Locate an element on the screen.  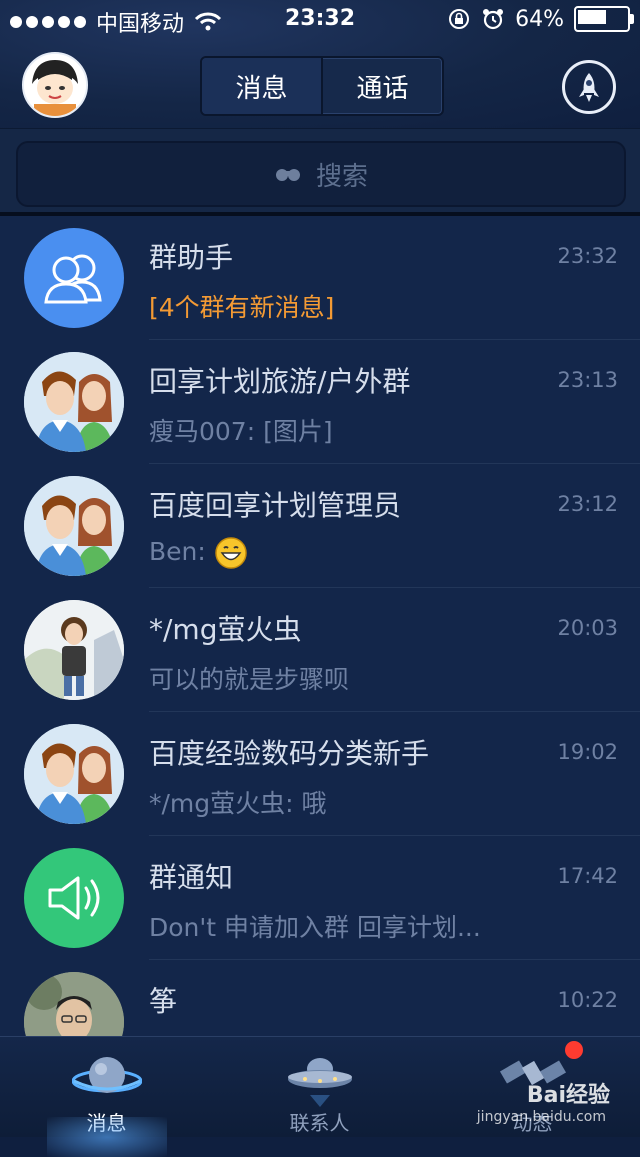
conversation-item: 百度经验数码分类新手 */mg萤火虫: 哦 19:02 is located at coordinates (320, 774).